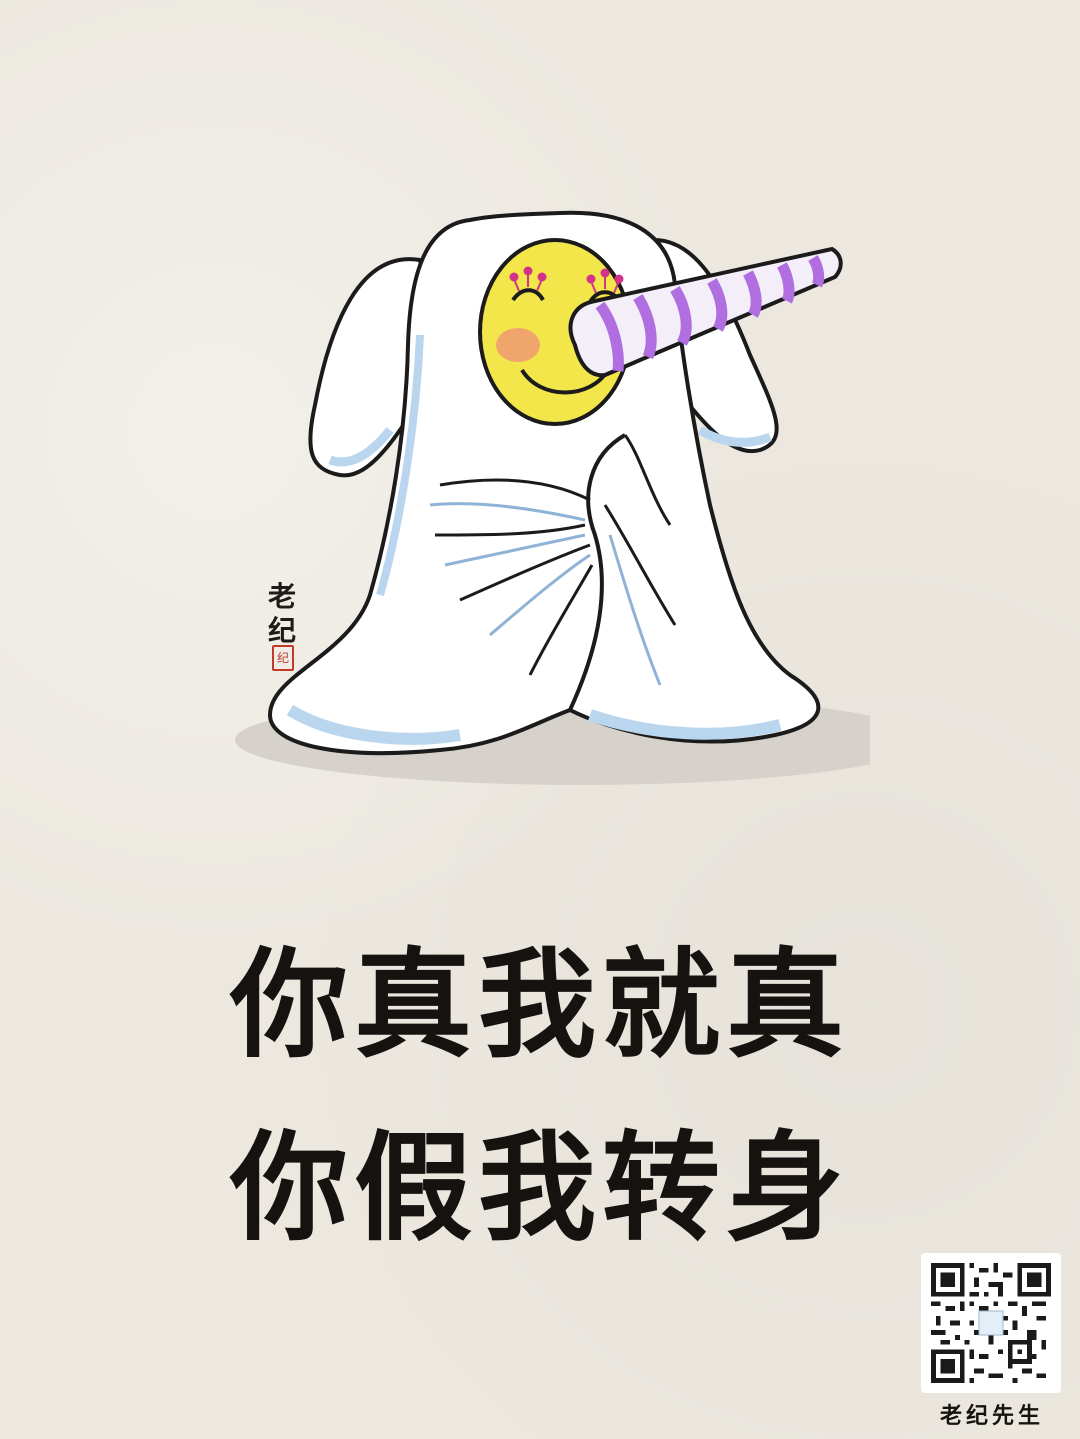 This screenshot has width=1080, height=1439. Describe the element at coordinates (518, 345) in the screenshot. I see `cheek-blush` at that location.